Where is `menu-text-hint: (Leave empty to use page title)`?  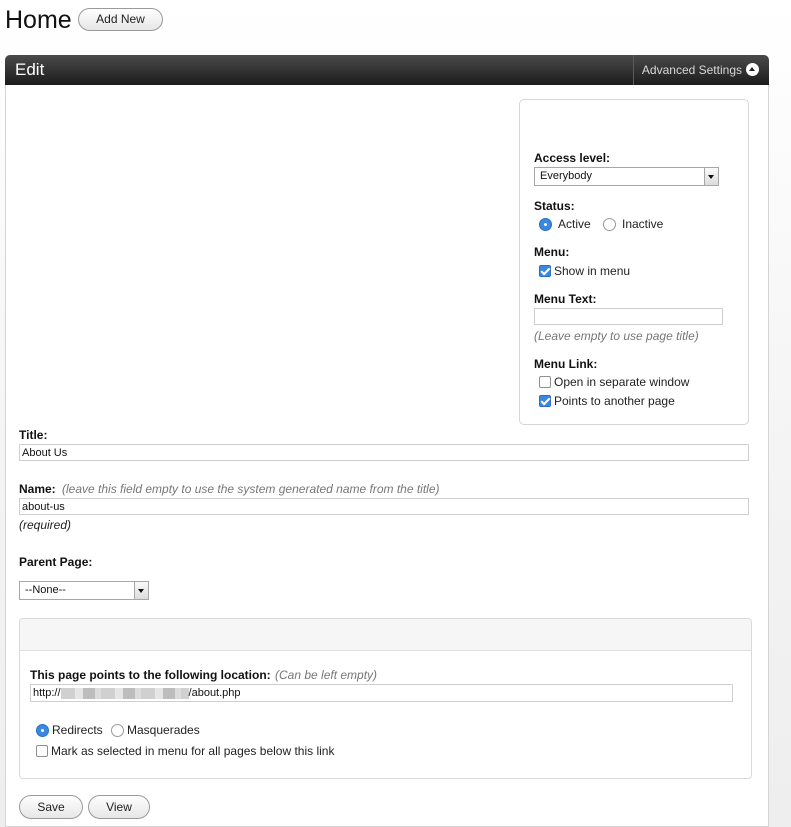 menu-text-hint: (Leave empty to use page title) is located at coordinates (616, 336).